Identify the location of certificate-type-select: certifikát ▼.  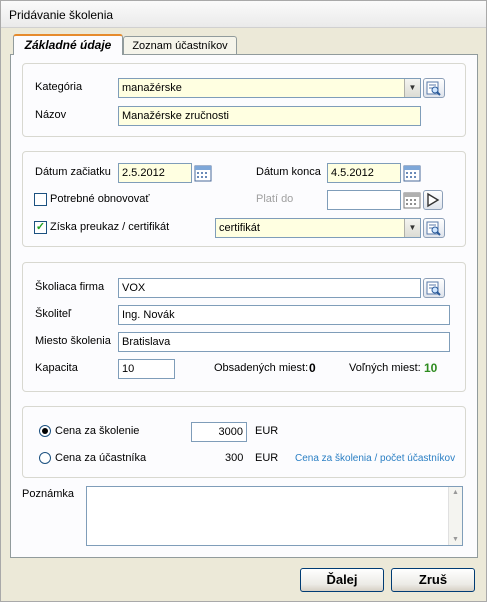
(318, 228).